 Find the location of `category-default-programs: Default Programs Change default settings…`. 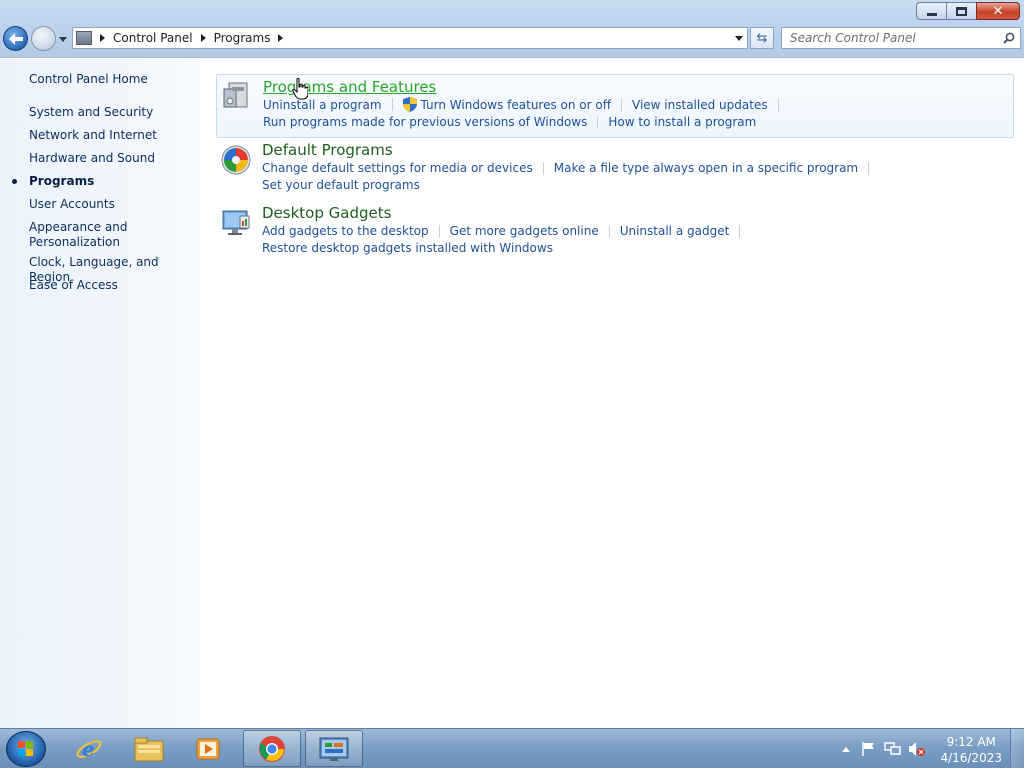

category-default-programs: Default Programs Change default settings… is located at coordinates (615, 170).